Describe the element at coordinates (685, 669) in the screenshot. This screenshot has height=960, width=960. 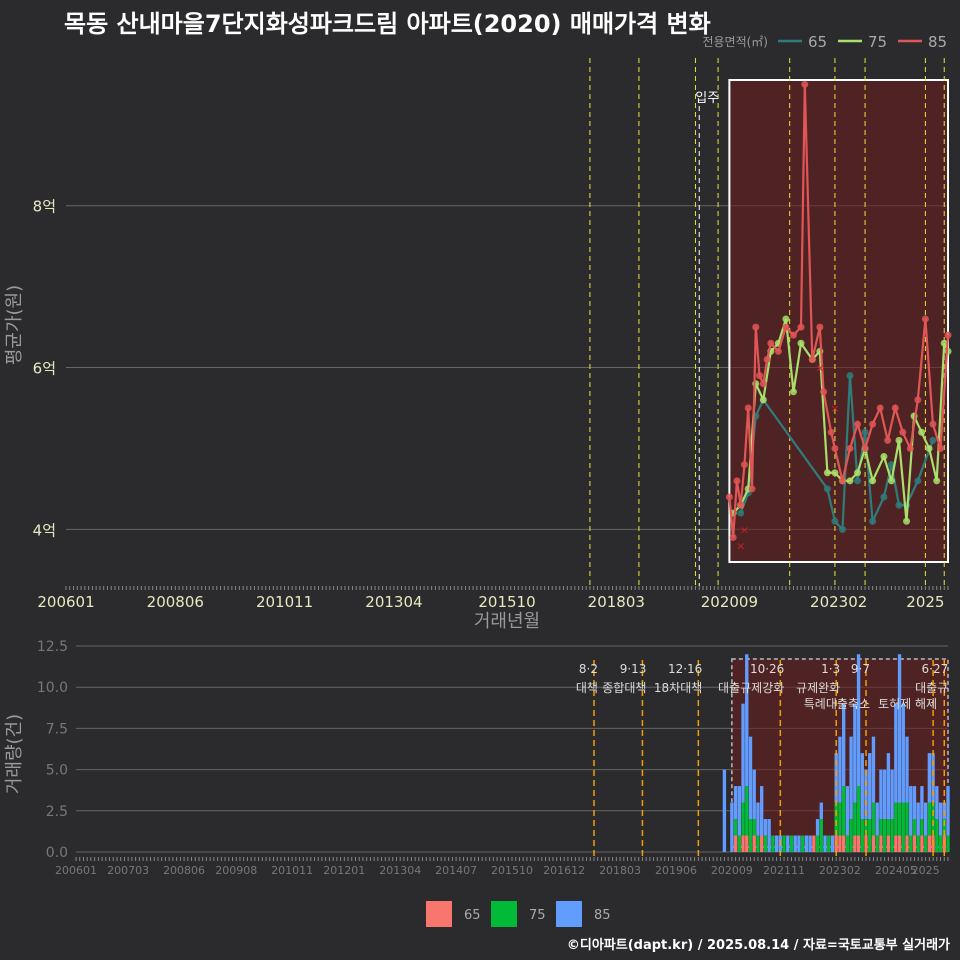
I see `policy-date-label: 12·16` at that location.